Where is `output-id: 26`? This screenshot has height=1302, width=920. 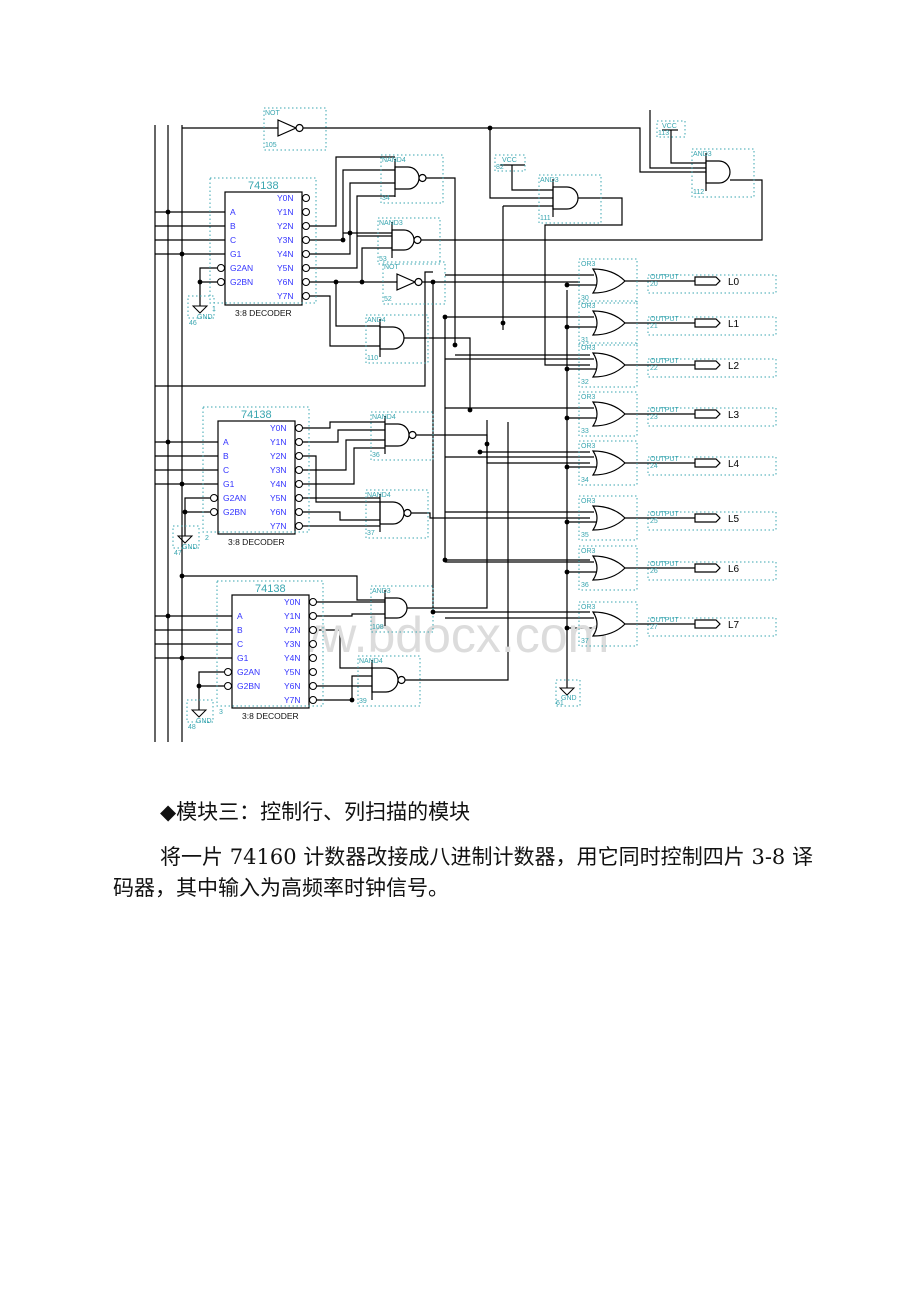 output-id: 26 is located at coordinates (654, 571).